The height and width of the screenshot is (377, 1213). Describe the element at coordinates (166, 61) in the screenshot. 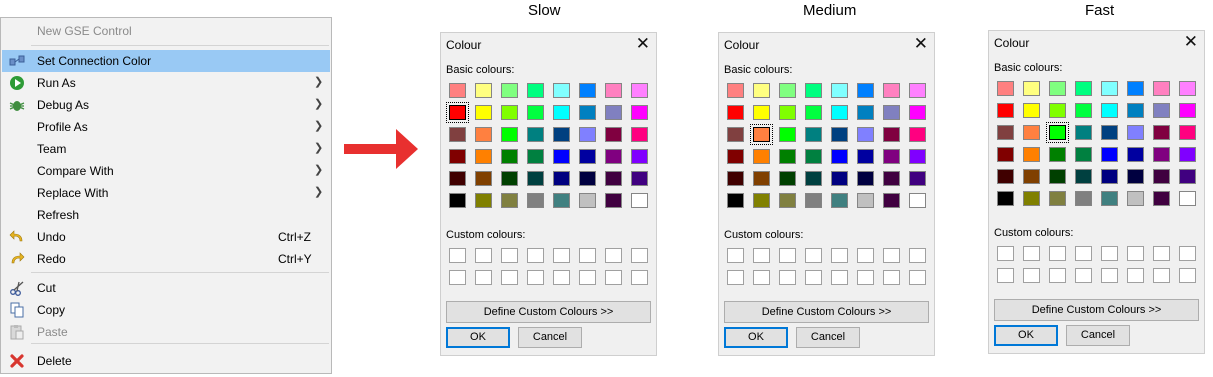

I see `menu-item-set-connection-color: Set Connection Color` at that location.